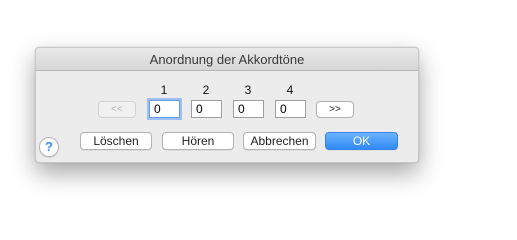 The image size is (517, 240). Describe the element at coordinates (279, 141) in the screenshot. I see `cancel-button: Abbrechen` at that location.